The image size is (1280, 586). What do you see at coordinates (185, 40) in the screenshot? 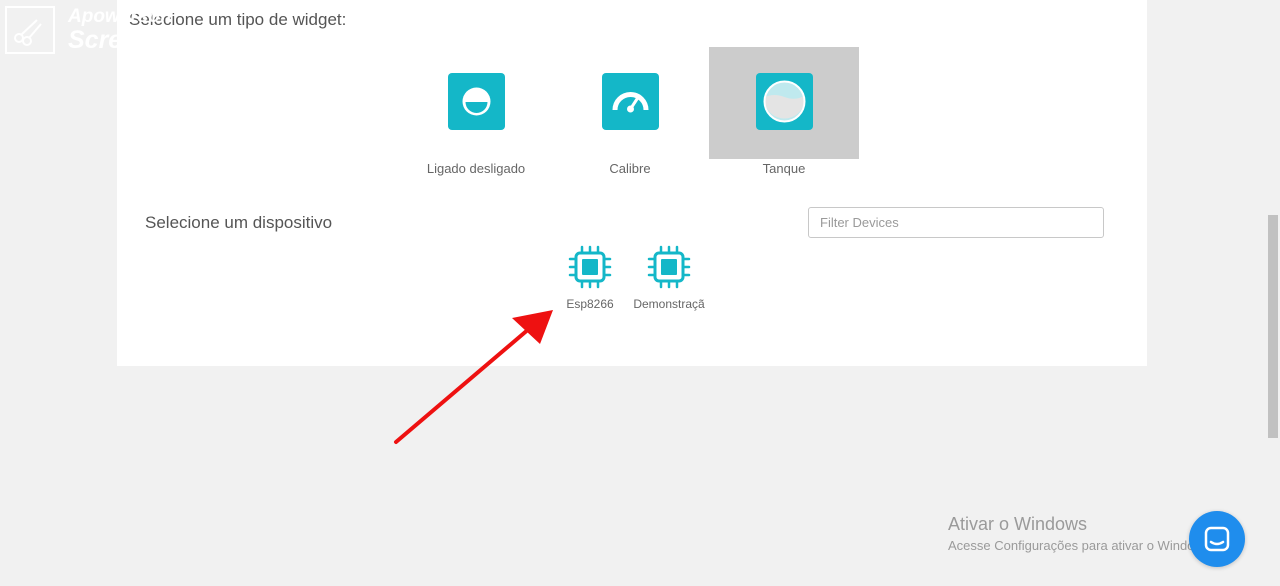
I see `watermark-line2: Screen Capture Pro` at bounding box center [185, 40].